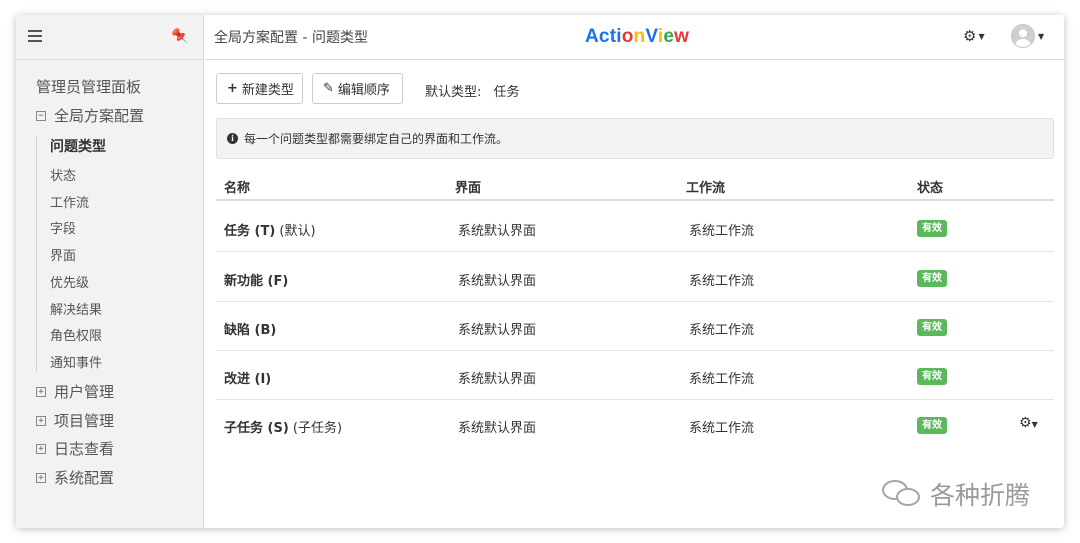  What do you see at coordinates (69, 201) in the screenshot?
I see `sidebar-item-workflow: 工作流` at bounding box center [69, 201].